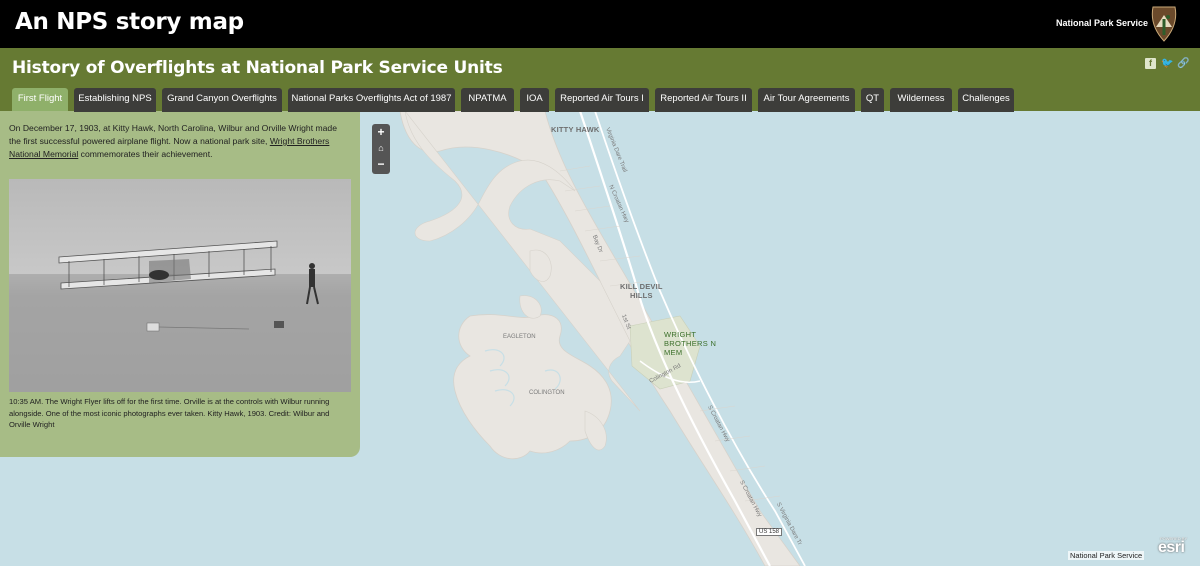 Image resolution: width=1200 pixels, height=566 pixels. What do you see at coordinates (600, 24) in the screenshot?
I see `nps-banner: An NPS story map National Park Service` at bounding box center [600, 24].